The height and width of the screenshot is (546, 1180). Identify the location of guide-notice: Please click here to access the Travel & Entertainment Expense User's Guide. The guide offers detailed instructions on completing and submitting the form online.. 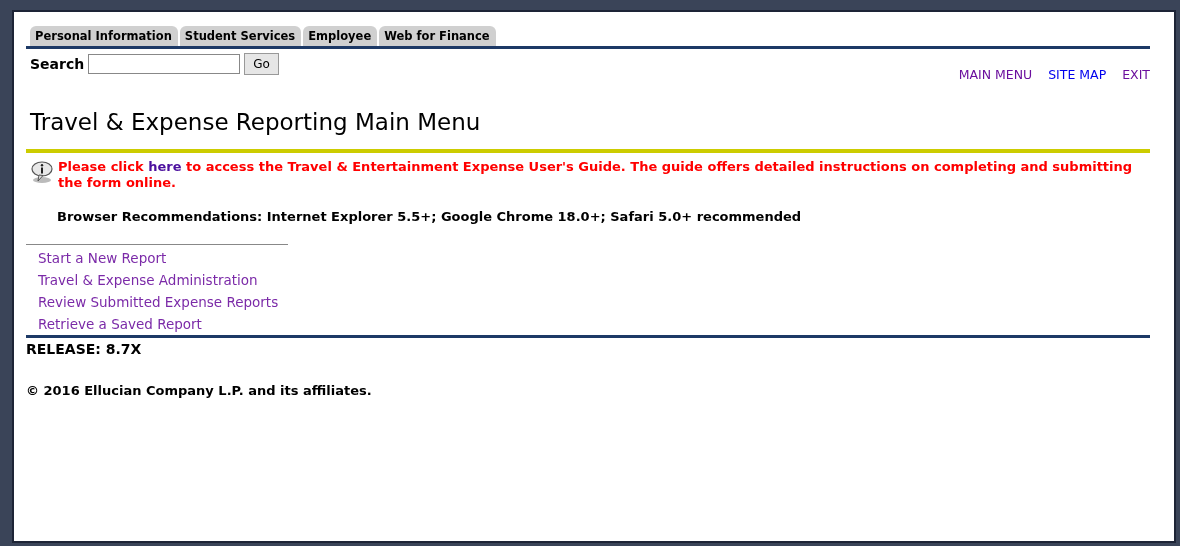
(596, 175).